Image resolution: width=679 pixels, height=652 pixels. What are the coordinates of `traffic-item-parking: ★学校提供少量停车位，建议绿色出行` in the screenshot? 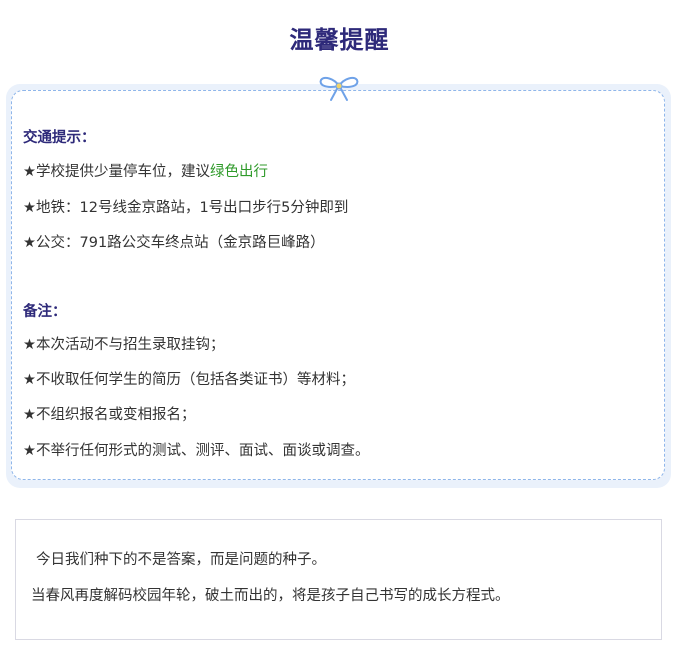 It's located at (145, 172).